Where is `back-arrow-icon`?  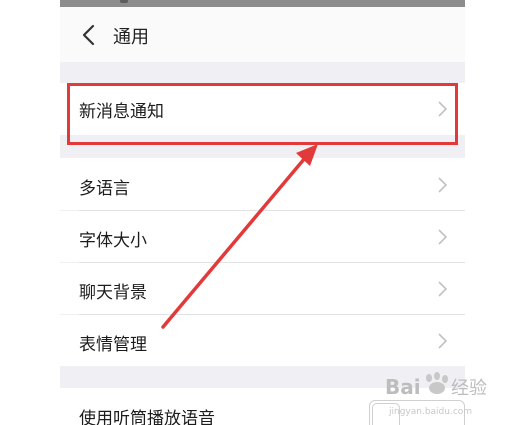
back-arrow-icon is located at coordinates (90, 35).